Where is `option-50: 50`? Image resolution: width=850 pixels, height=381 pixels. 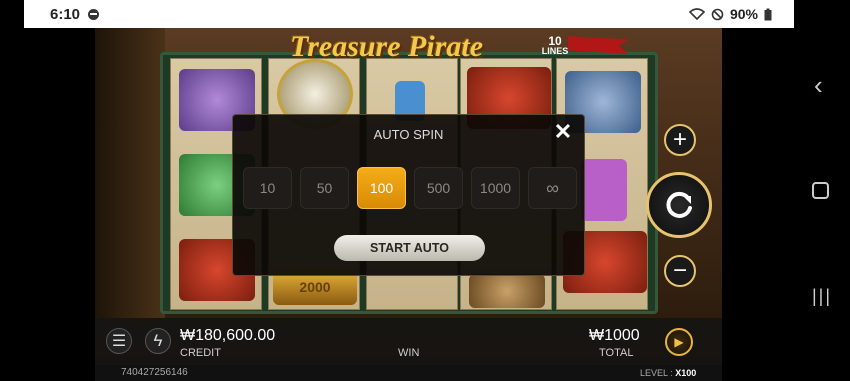
option-50: 50 is located at coordinates (324, 188).